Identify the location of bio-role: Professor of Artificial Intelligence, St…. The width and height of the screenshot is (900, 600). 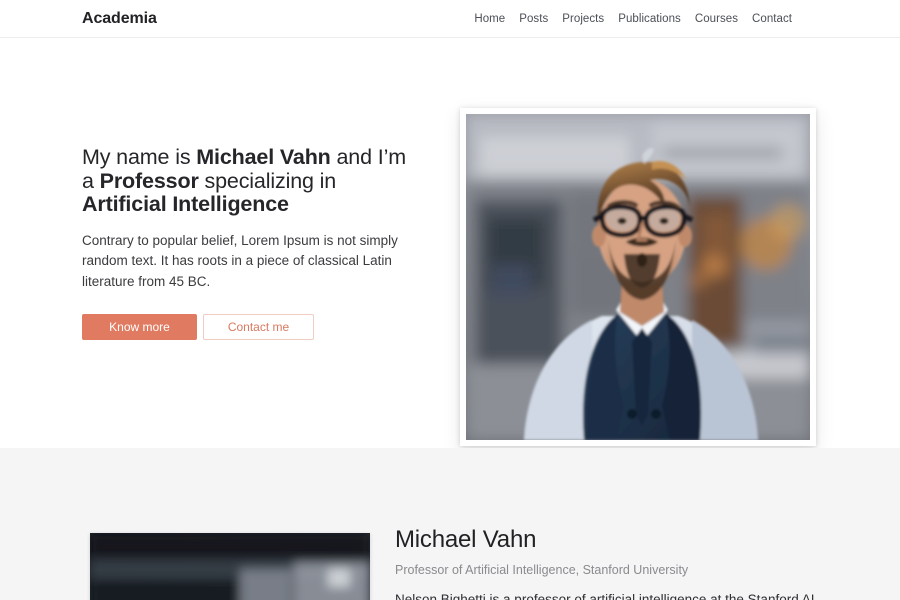
(542, 570).